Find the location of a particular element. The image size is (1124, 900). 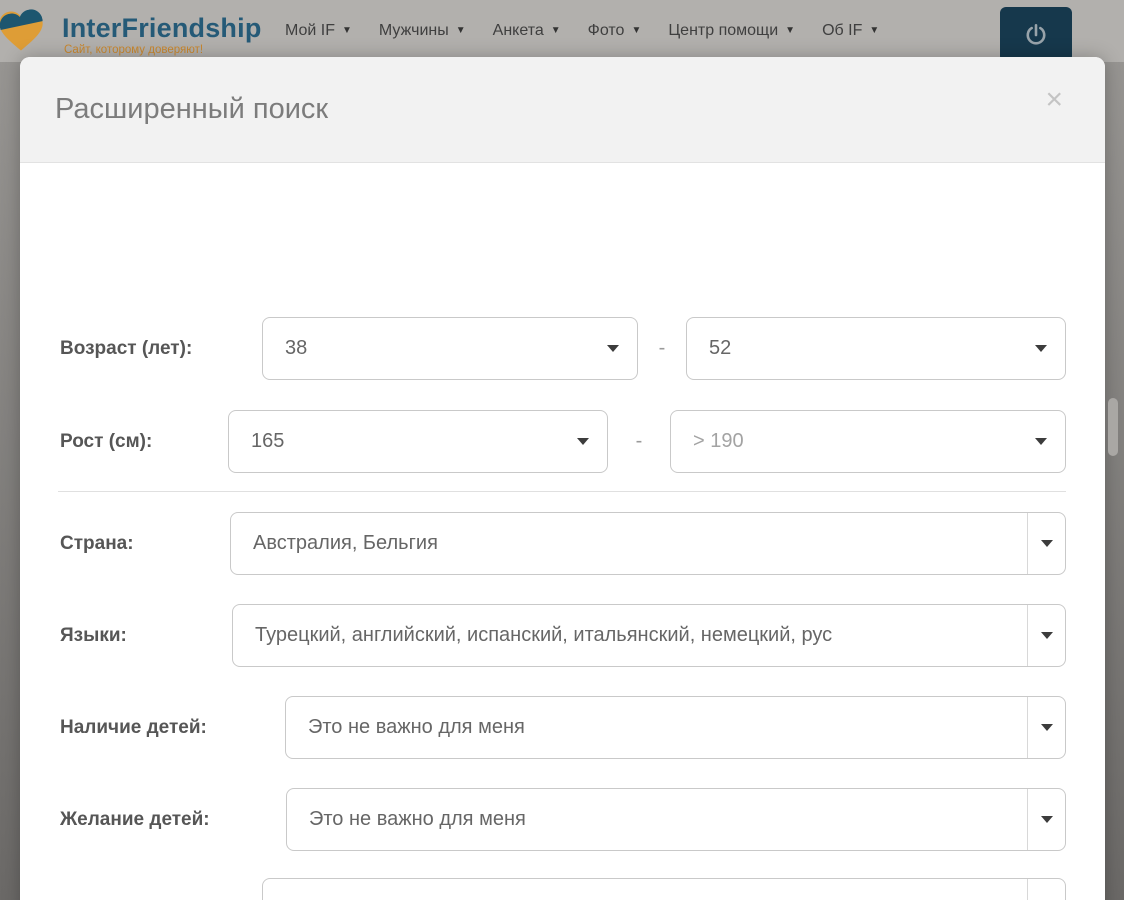

close-icon: × is located at coordinates (1054, 100).